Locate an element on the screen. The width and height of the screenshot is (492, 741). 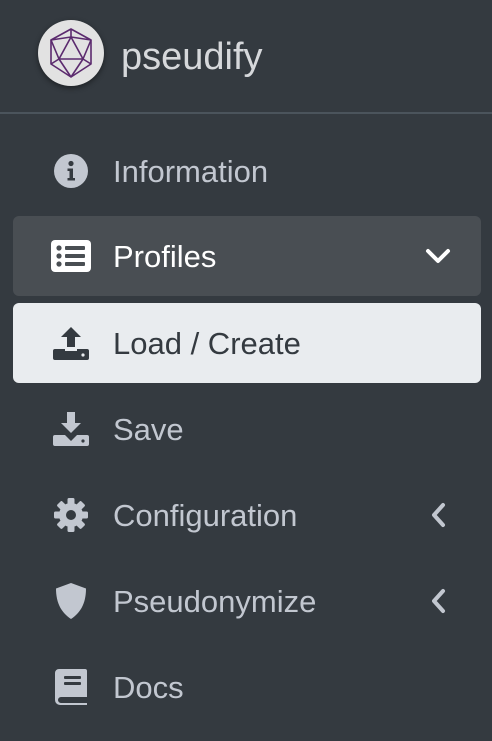
gear-icon is located at coordinates (71, 515).